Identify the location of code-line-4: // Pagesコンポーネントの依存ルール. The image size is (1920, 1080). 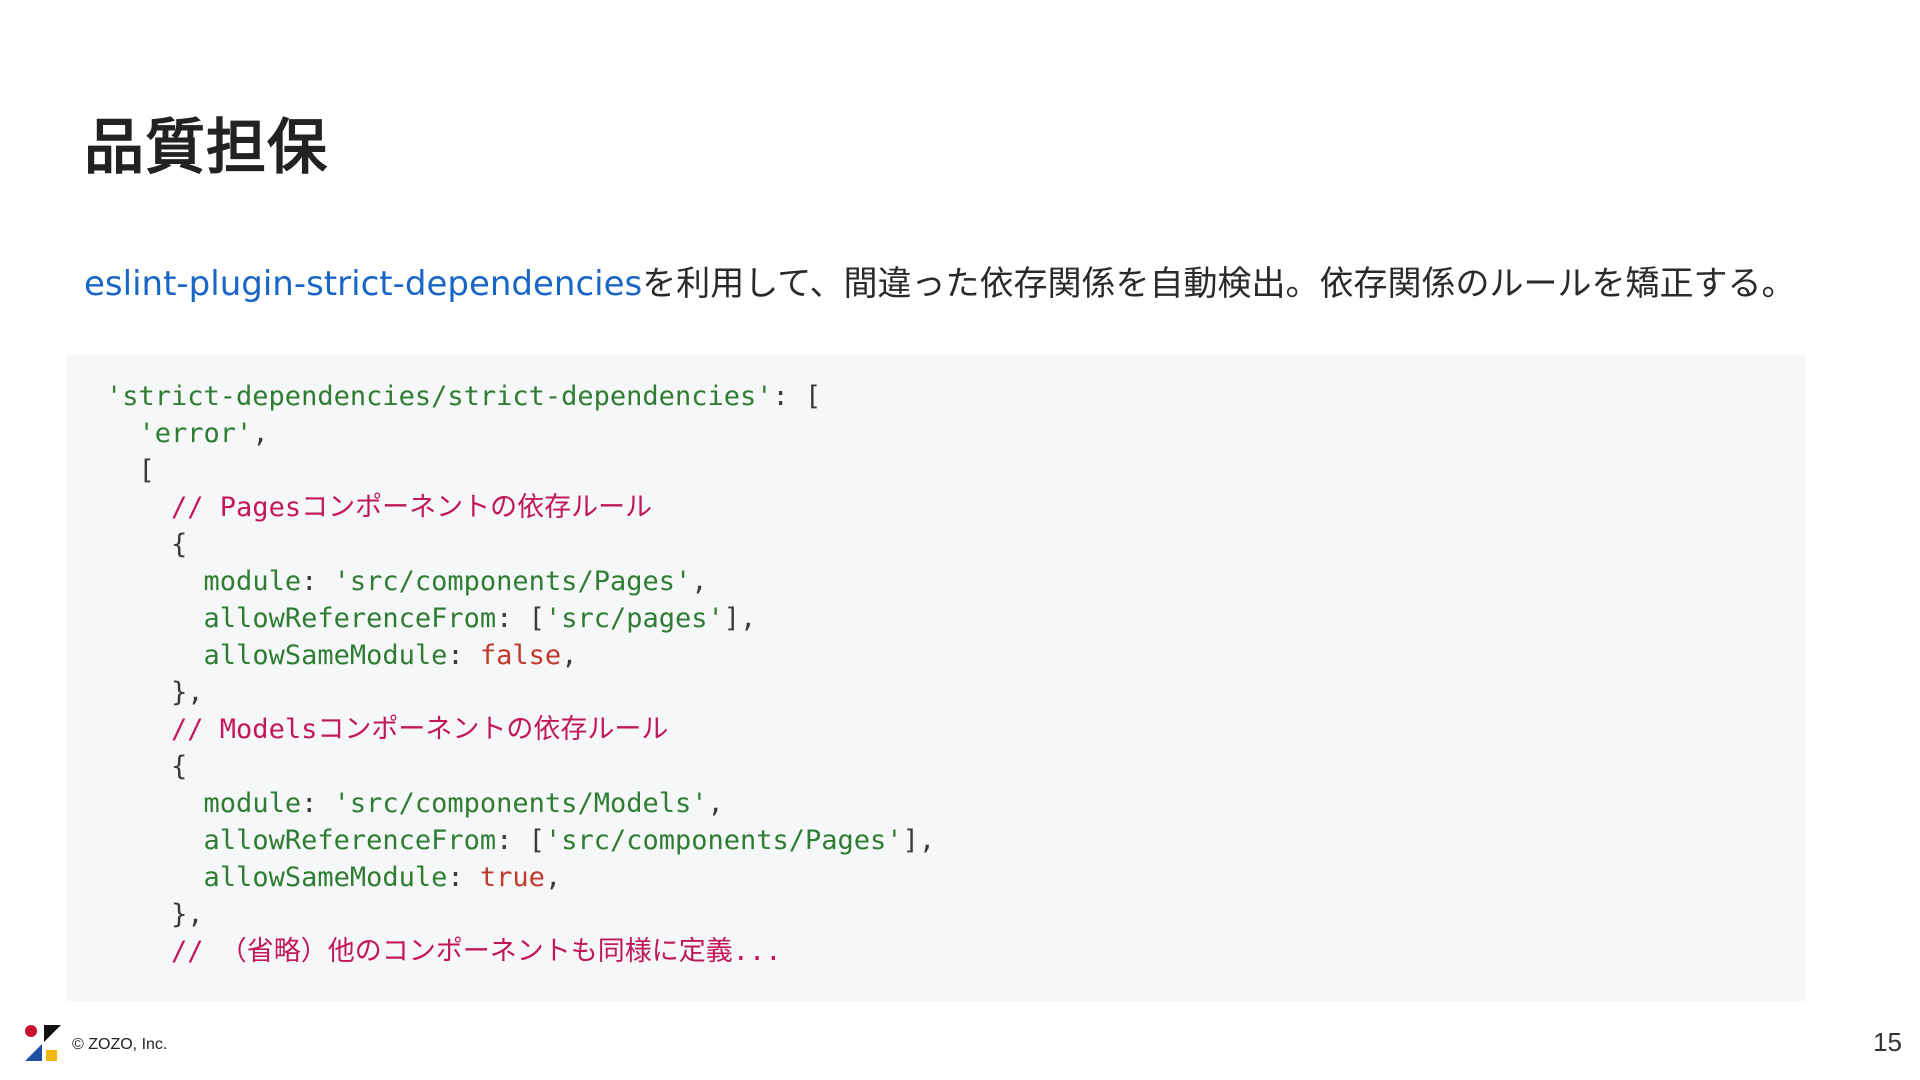
(956, 507).